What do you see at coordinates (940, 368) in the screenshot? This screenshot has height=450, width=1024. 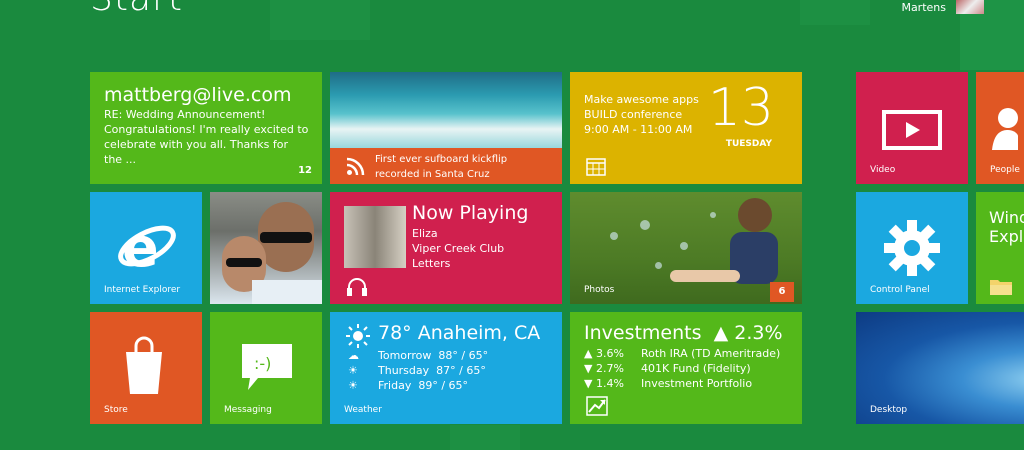 I see `desktop-tile: Desktop` at bounding box center [940, 368].